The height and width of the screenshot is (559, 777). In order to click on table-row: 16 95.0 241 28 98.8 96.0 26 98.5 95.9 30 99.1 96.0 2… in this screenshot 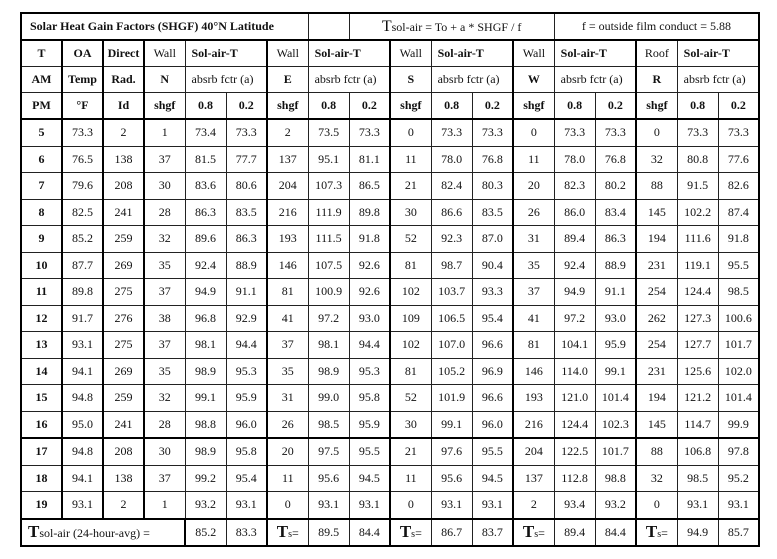, I will do `click(390, 424)`.